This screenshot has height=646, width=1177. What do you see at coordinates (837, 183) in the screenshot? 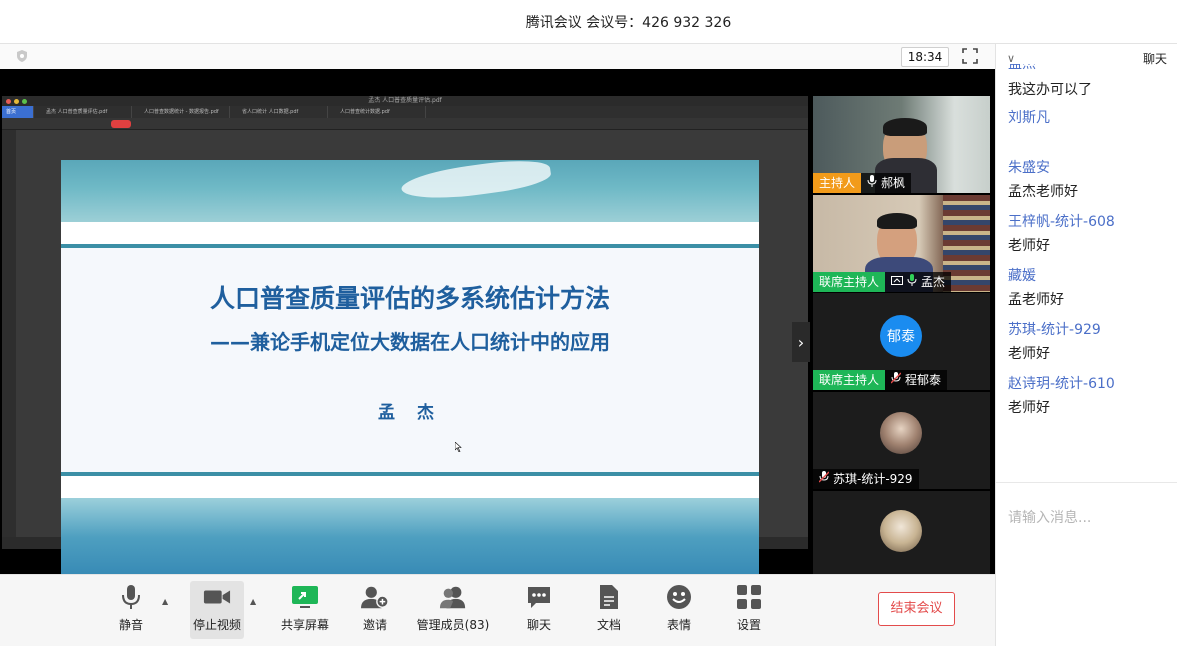
I see `host-badge: 主持人` at bounding box center [837, 183].